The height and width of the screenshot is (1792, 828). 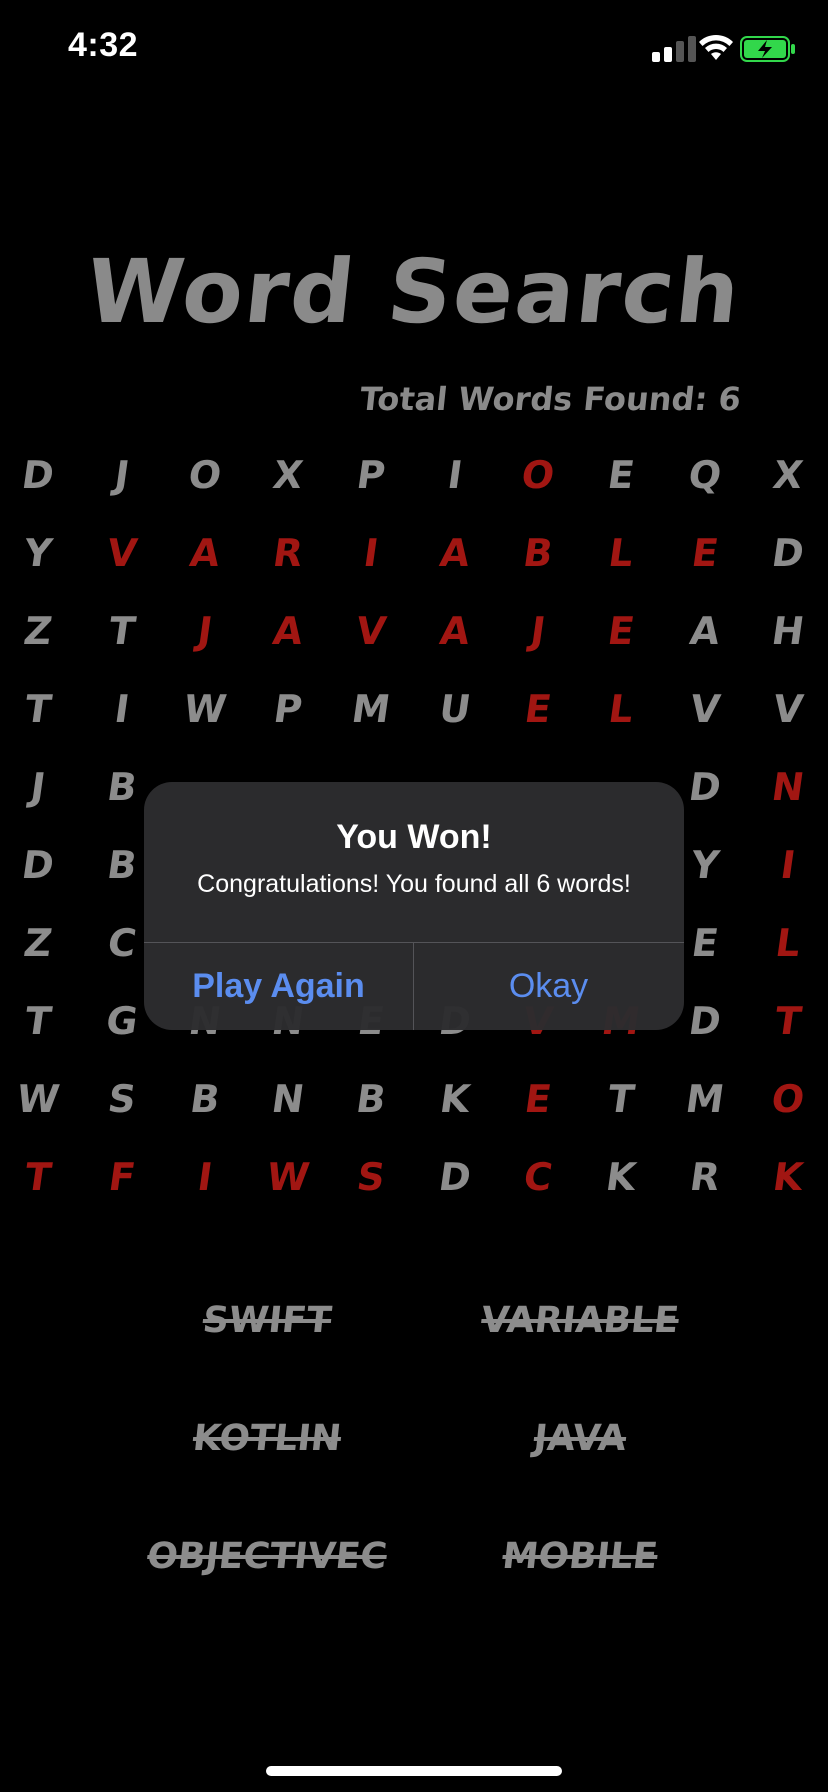 I want to click on alert-title: You Won!, so click(x=414, y=837).